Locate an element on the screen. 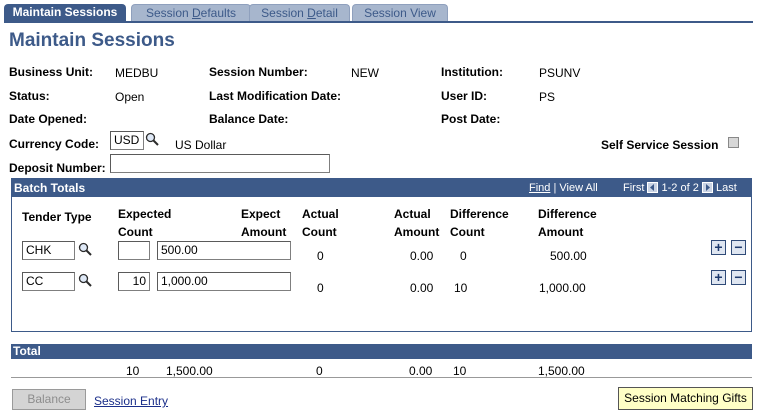 The image size is (757, 414). expect-amount-input-row1: 500.00 is located at coordinates (224, 250).